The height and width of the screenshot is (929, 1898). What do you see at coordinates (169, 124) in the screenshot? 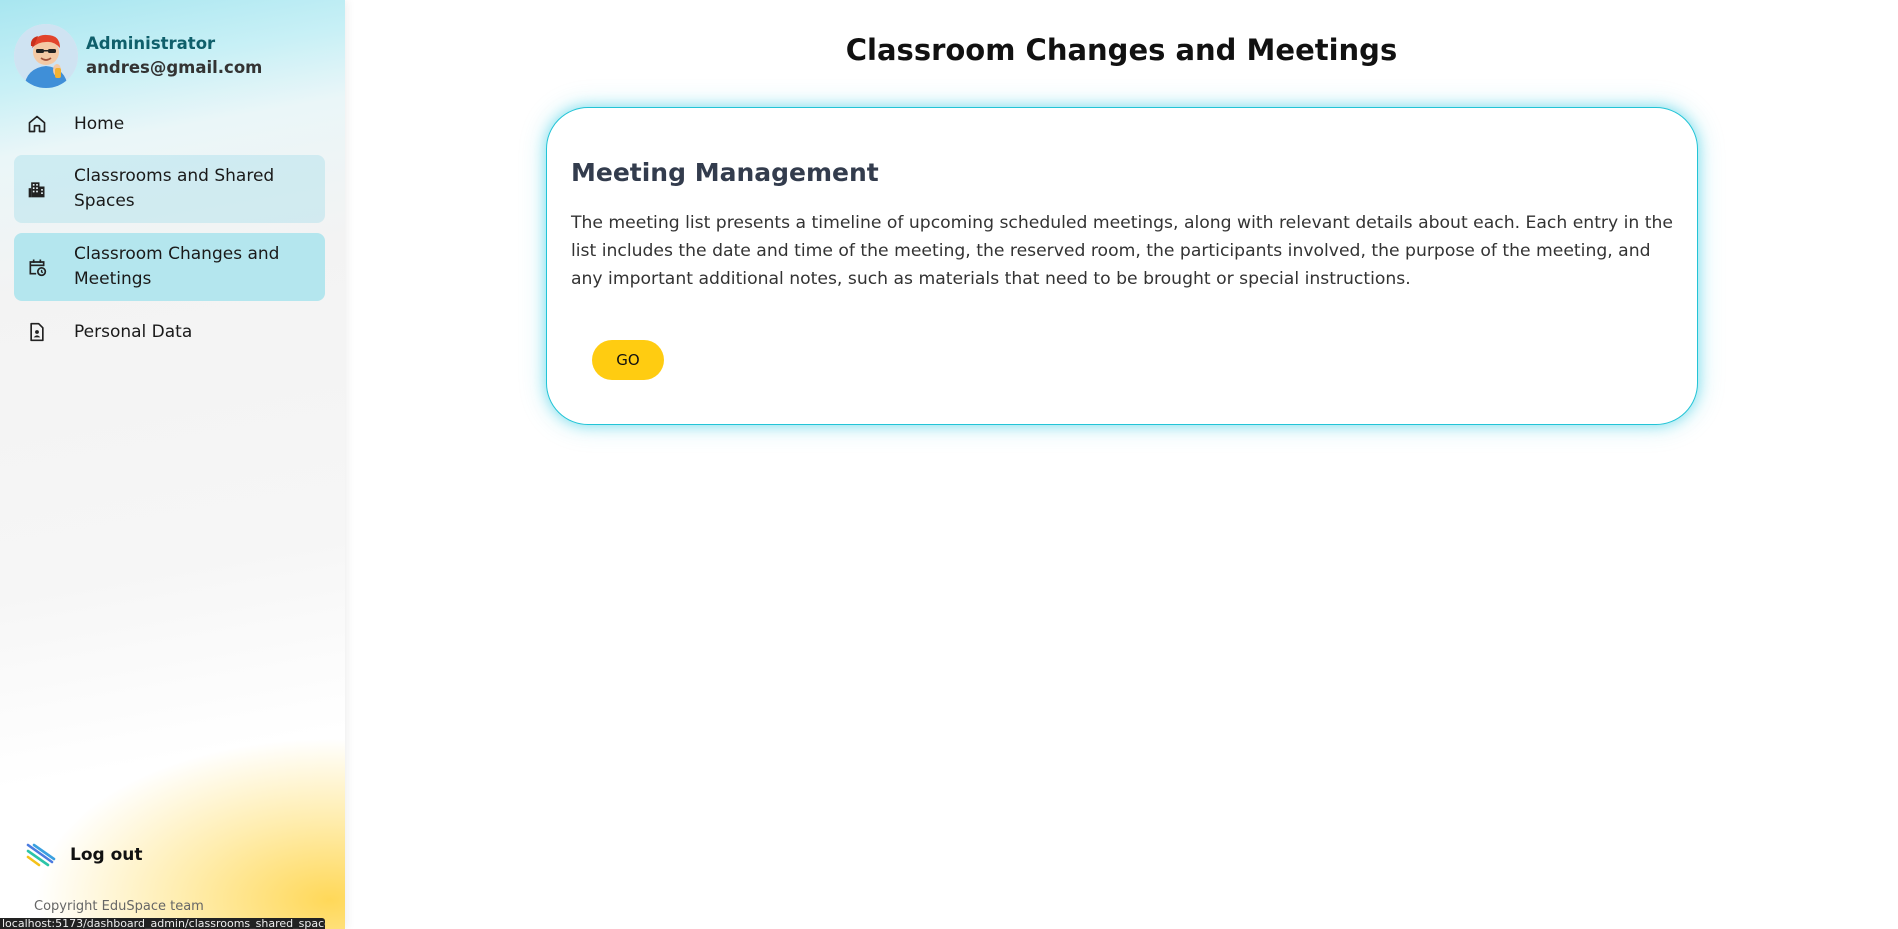
I see `sidebar-item-home: Home` at bounding box center [169, 124].